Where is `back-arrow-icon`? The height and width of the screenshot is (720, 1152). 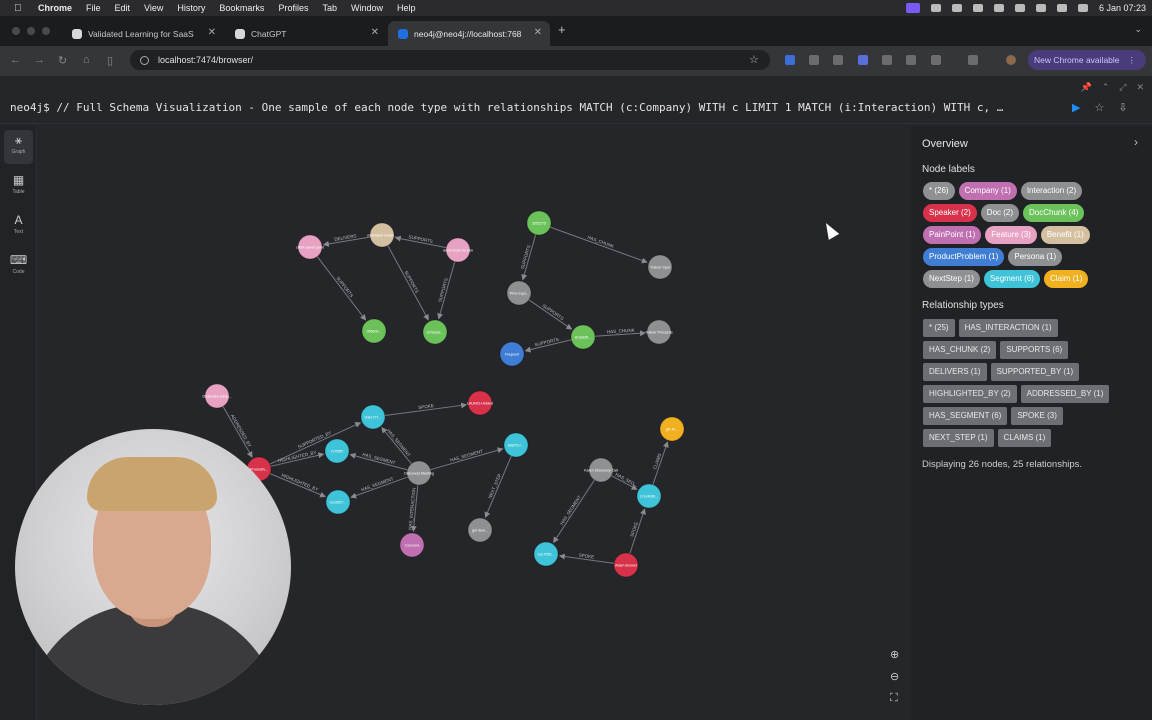 back-arrow-icon is located at coordinates (935, 8).